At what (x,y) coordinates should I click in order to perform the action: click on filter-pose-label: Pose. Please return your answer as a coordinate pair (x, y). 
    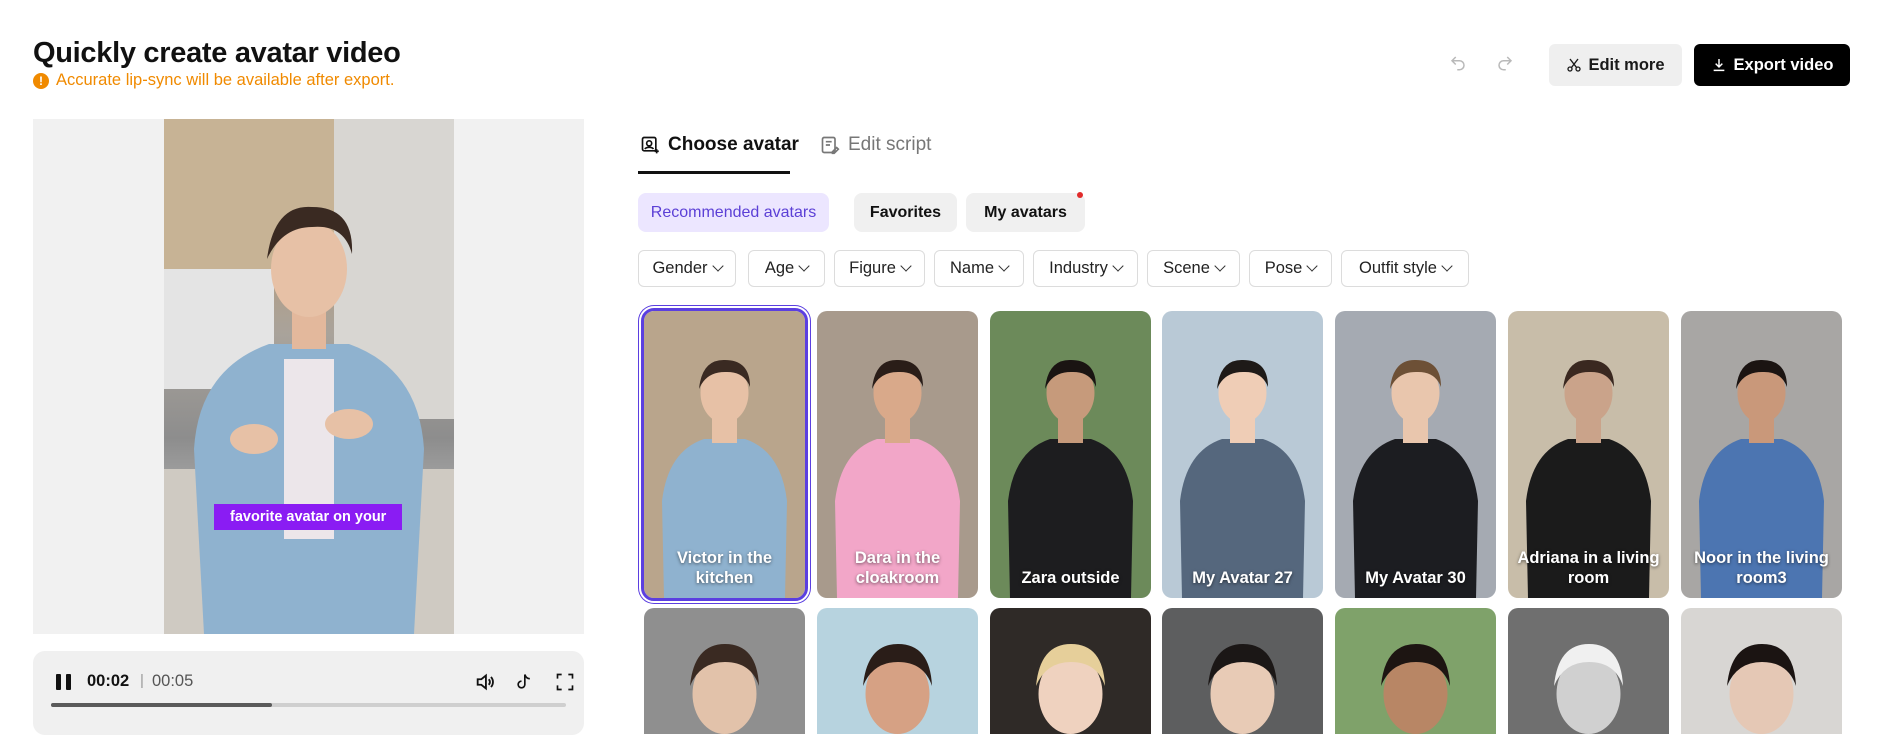
    Looking at the image, I should click on (1283, 268).